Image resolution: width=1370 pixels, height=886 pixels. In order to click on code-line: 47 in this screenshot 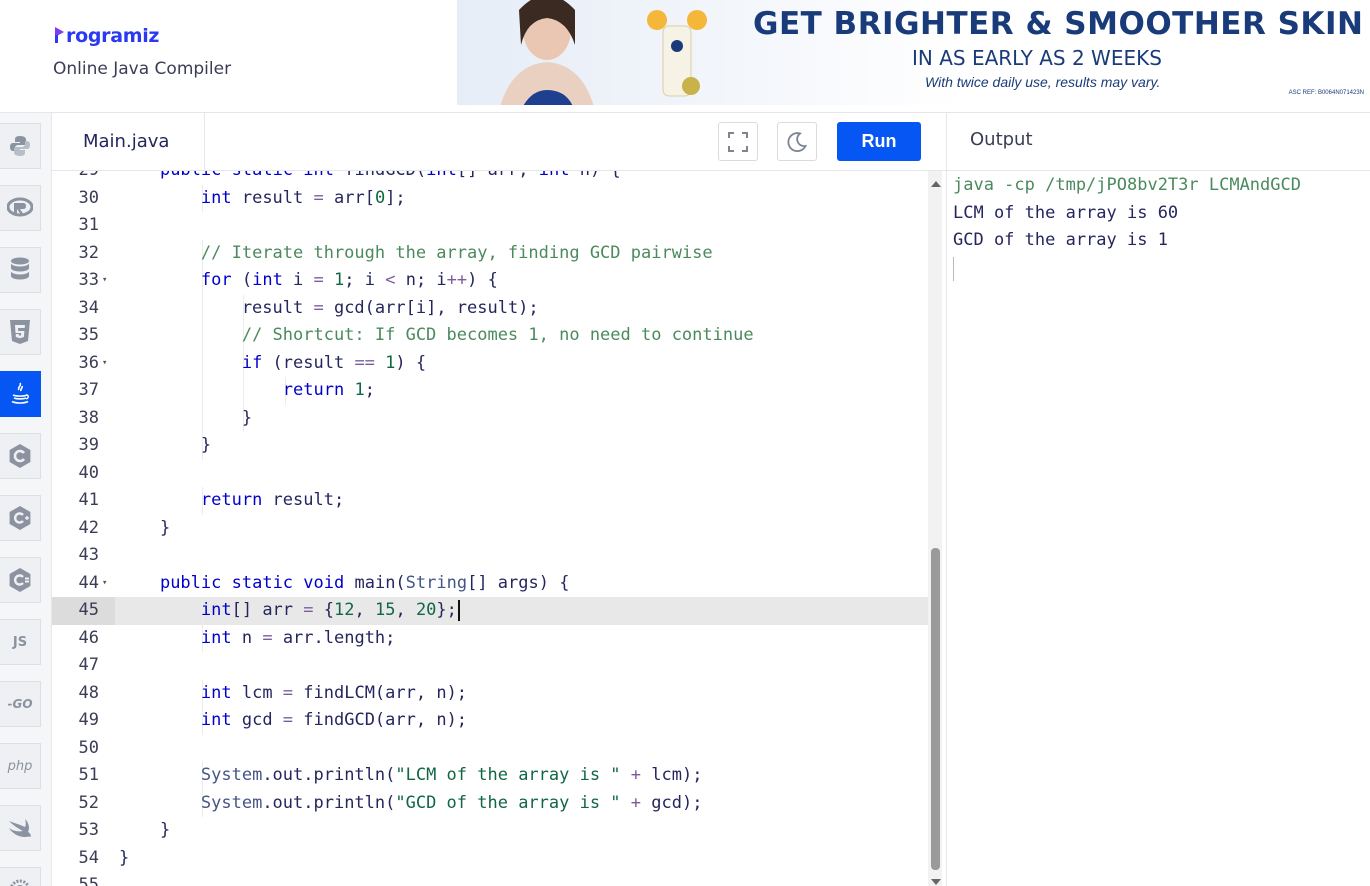, I will do `click(490, 666)`.